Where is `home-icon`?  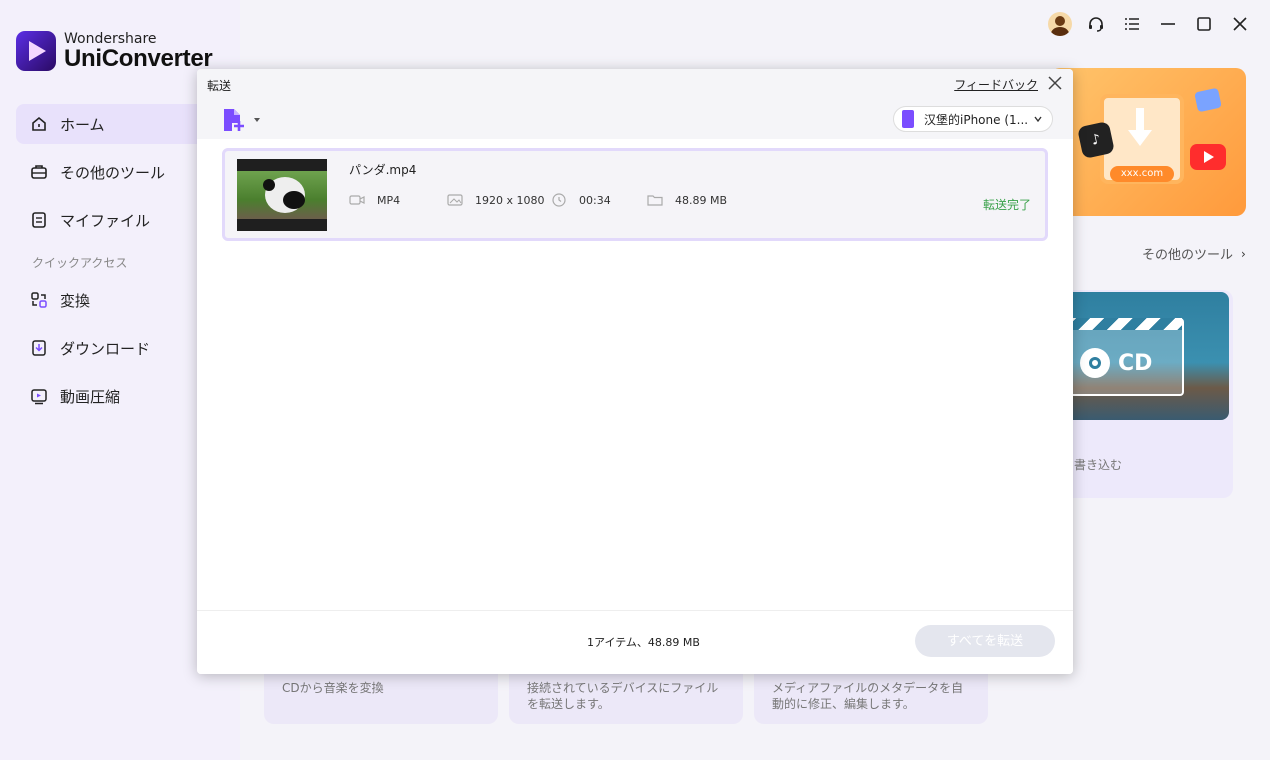
home-icon is located at coordinates (39, 124).